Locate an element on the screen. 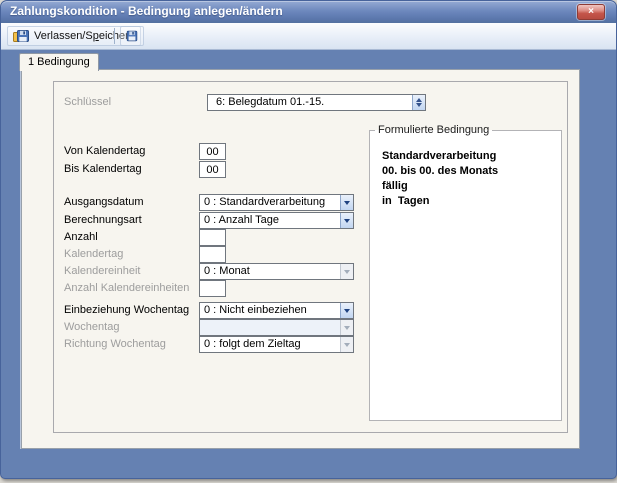  schluessel-value: 6: Belegdatum 01.-15. is located at coordinates (270, 102).